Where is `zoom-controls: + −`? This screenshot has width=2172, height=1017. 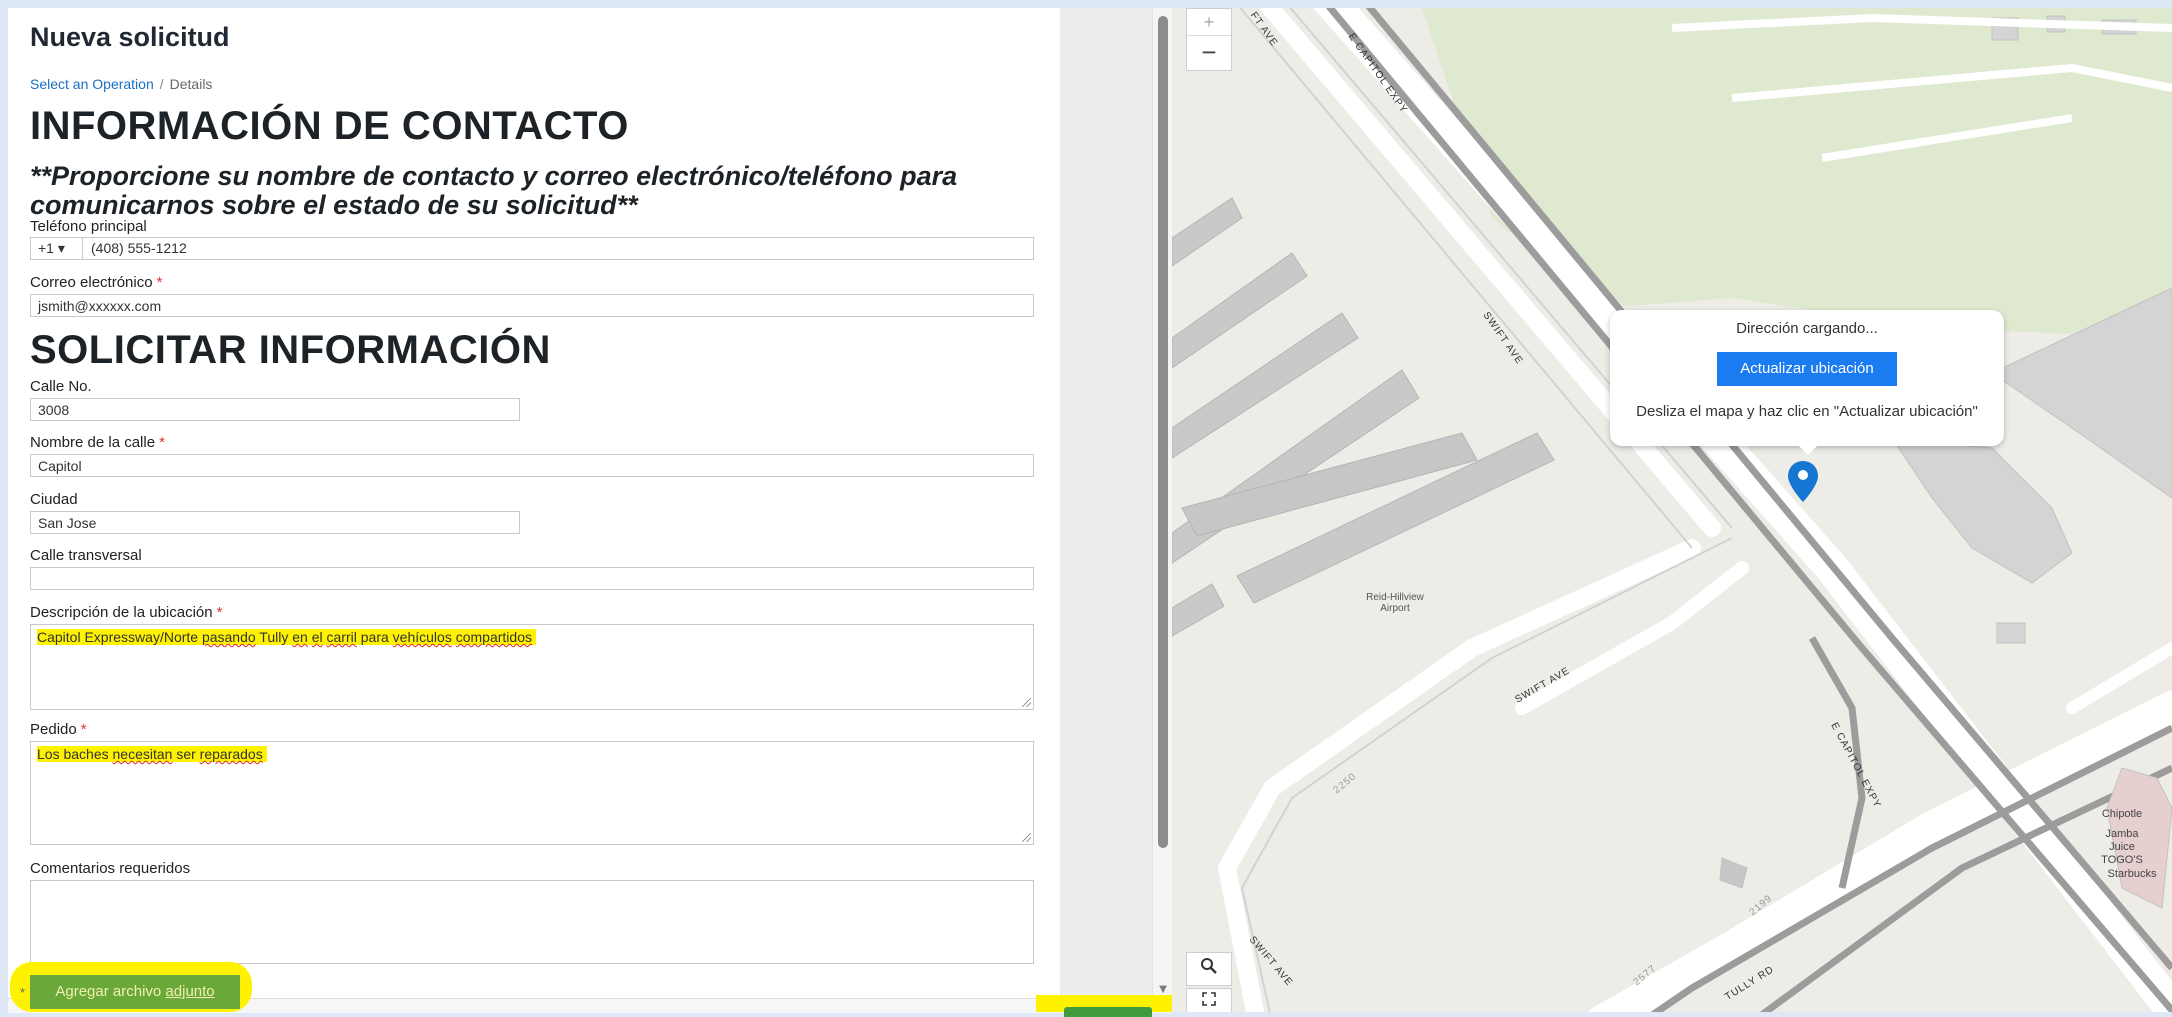 zoom-controls: + − is located at coordinates (1209, 39).